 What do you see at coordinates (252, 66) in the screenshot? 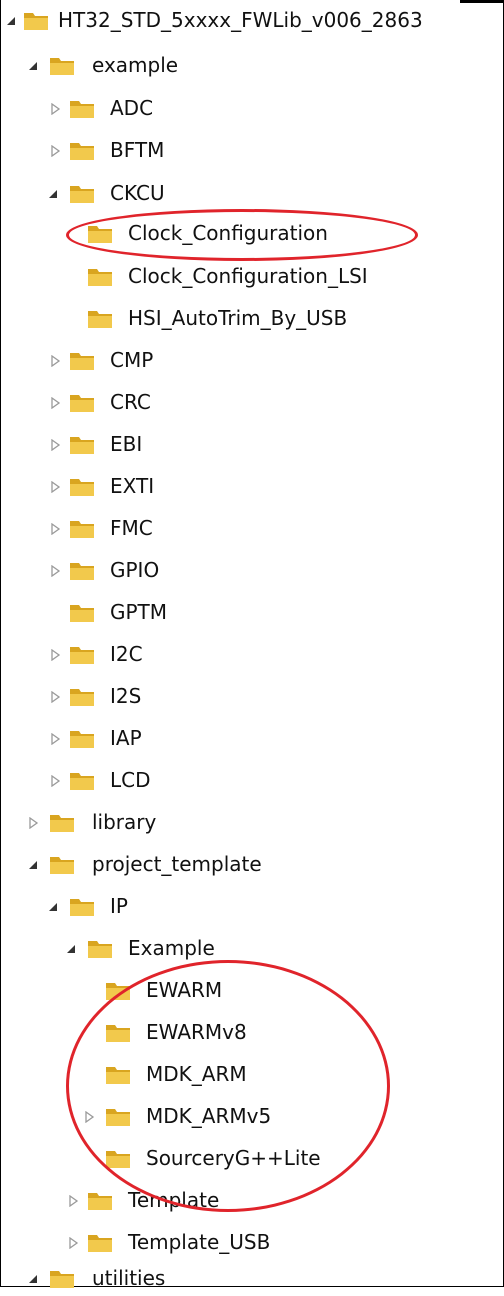
I see `tree-row-example: example` at bounding box center [252, 66].